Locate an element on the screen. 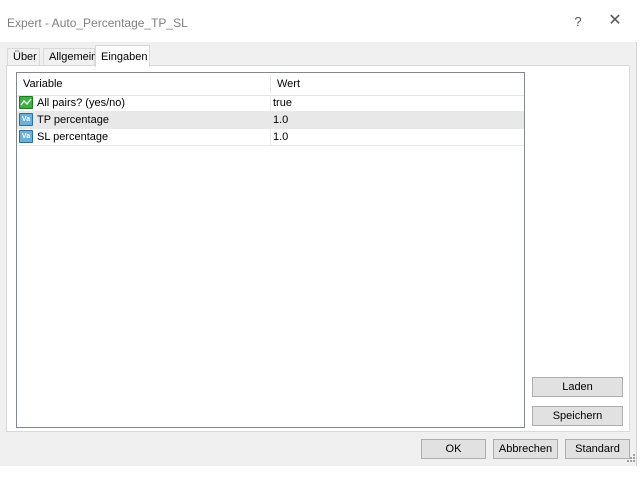 Image resolution: width=640 pixels, height=480 pixels. table-row: Va TP percentage 1.0 is located at coordinates (270, 120).